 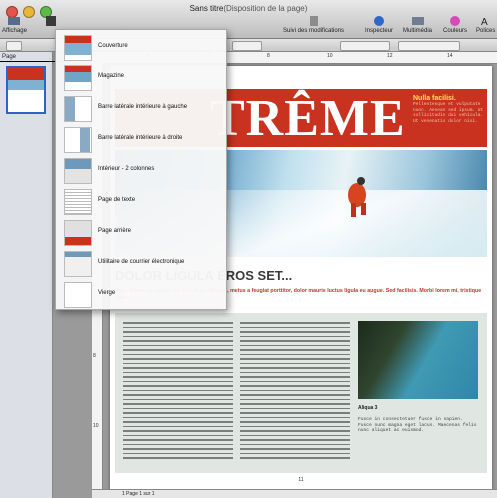 What do you see at coordinates (434, 98) in the screenshot?
I see `intro-title: Nulla facilisi.` at bounding box center [434, 98].